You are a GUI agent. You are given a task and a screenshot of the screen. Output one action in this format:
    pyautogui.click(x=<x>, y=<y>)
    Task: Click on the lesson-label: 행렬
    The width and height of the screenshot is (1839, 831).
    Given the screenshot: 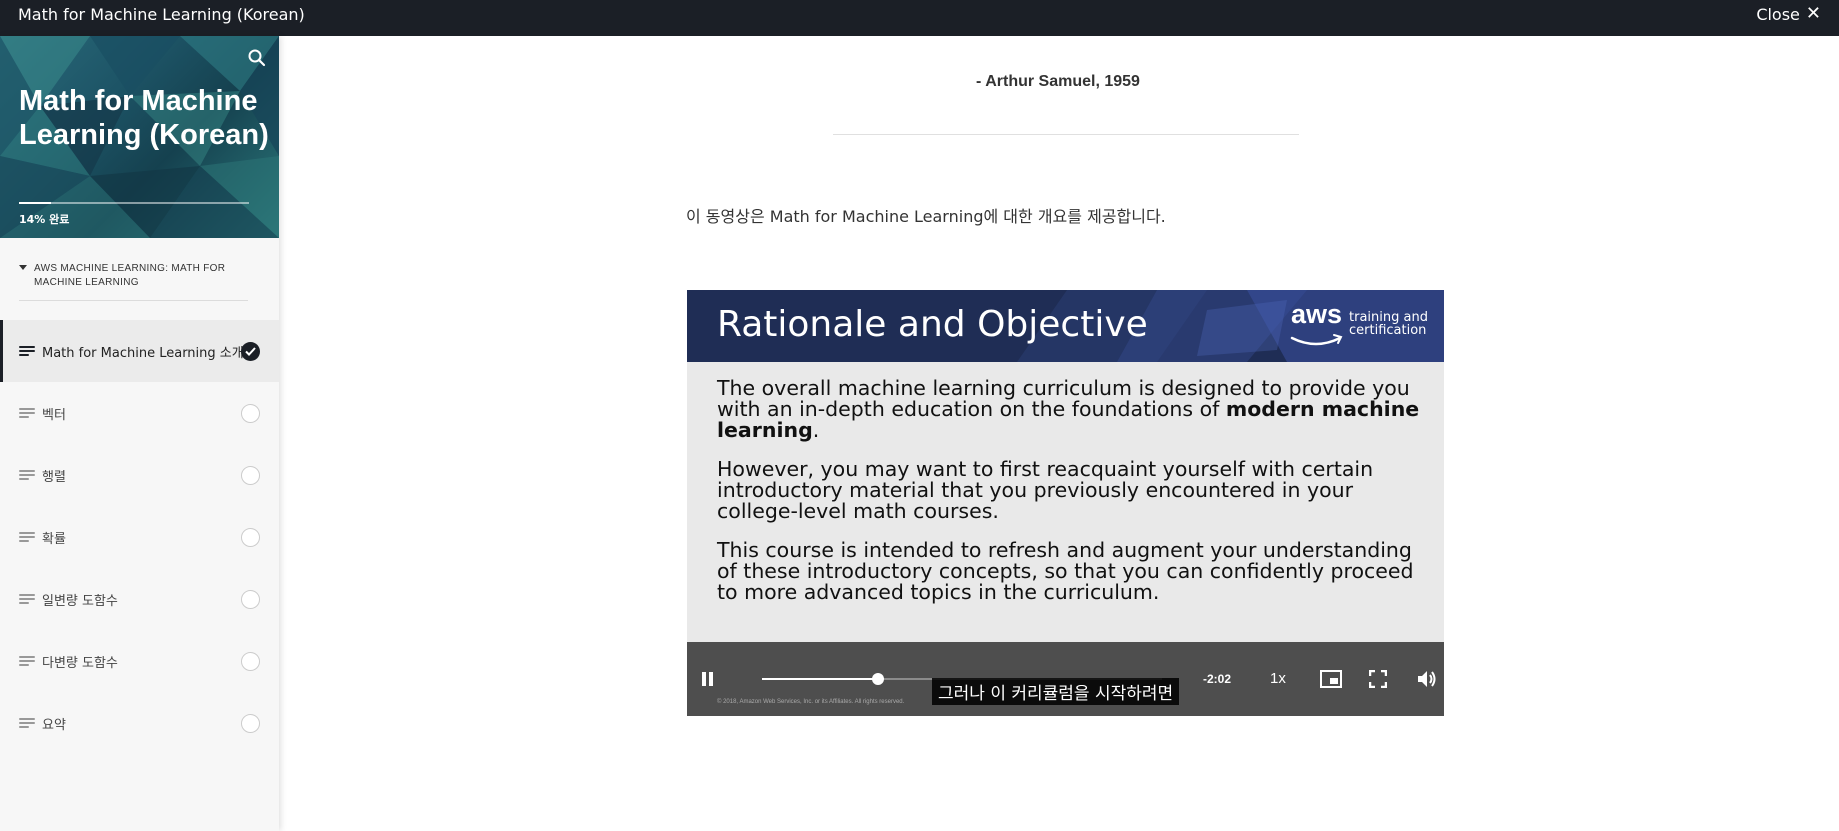 What is the action you would take?
    pyautogui.click(x=54, y=477)
    